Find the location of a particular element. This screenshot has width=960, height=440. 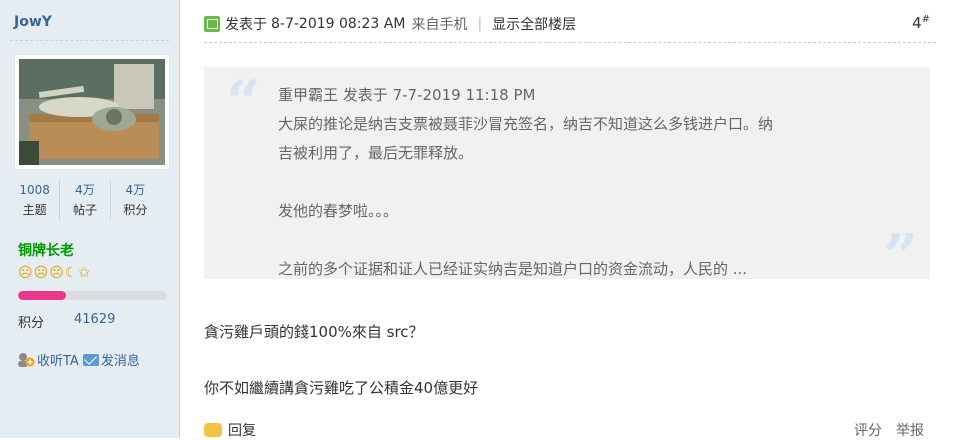

quote-posted-prefix: 发表于 is located at coordinates (365, 95).